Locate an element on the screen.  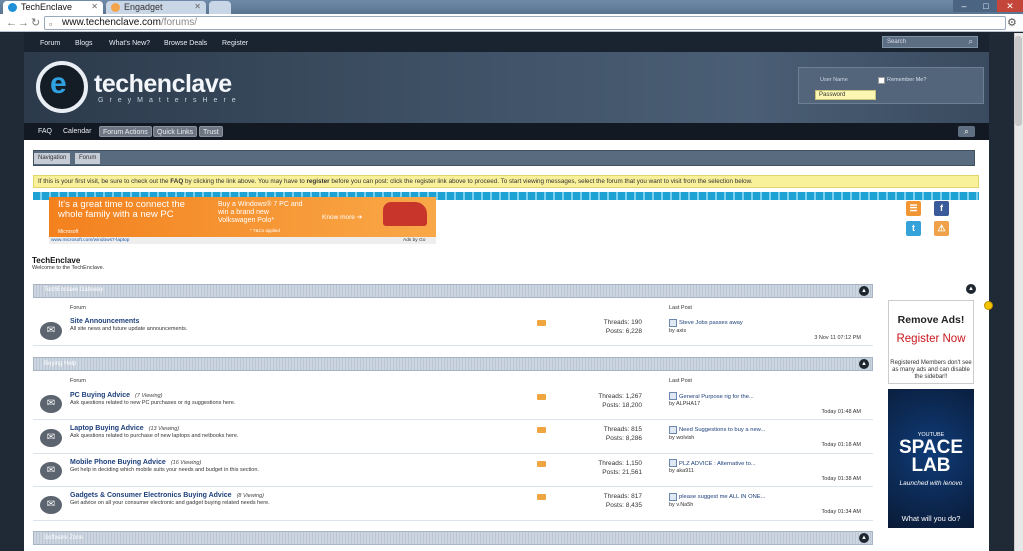
post-icon is located at coordinates (673, 463).